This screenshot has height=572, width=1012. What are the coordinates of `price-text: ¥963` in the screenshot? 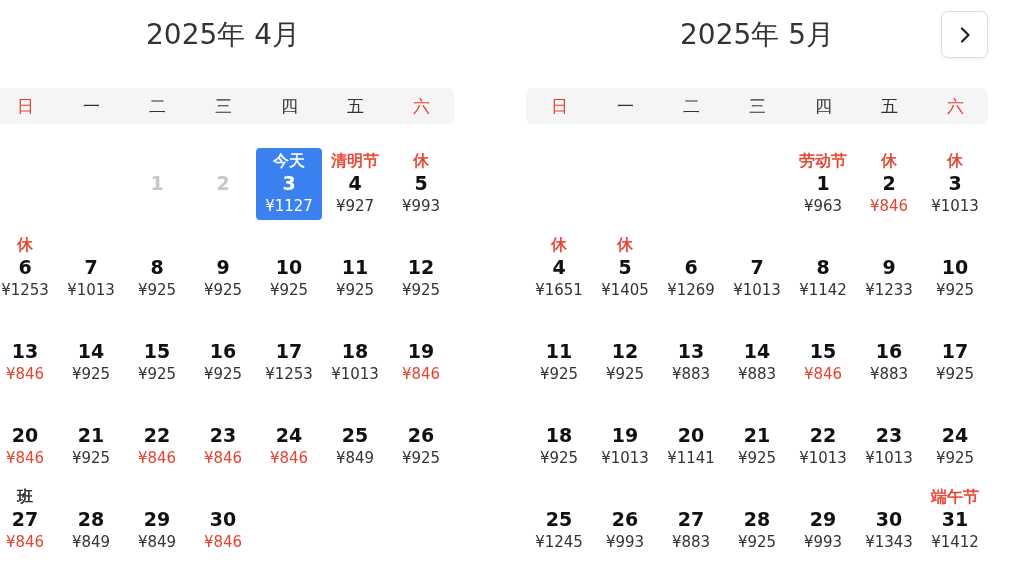 It's located at (823, 206).